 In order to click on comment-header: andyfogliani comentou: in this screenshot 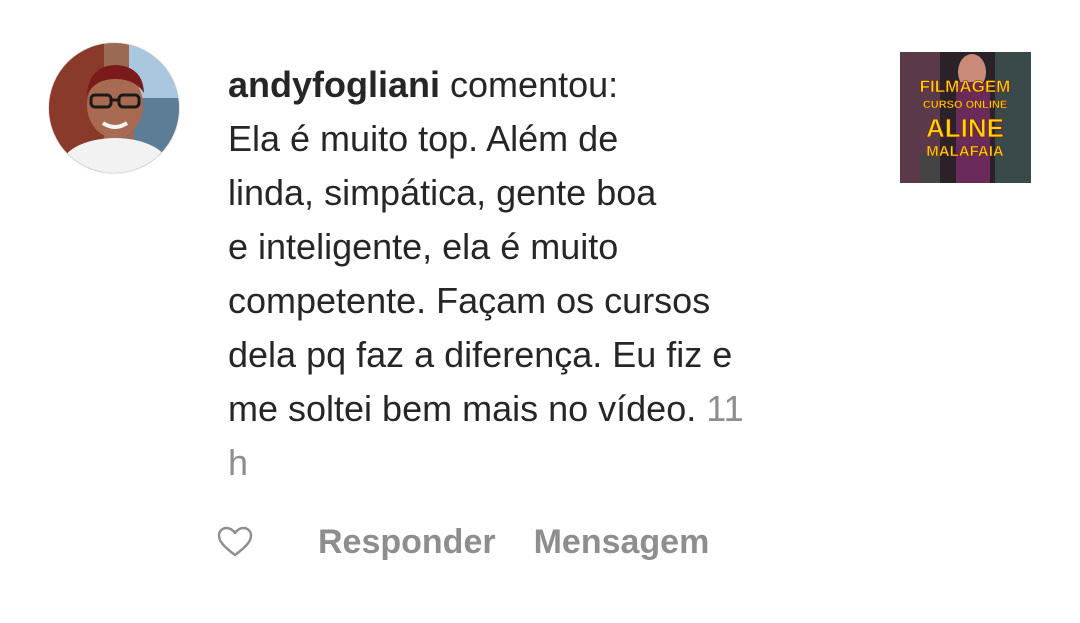, I will do `click(538, 85)`.